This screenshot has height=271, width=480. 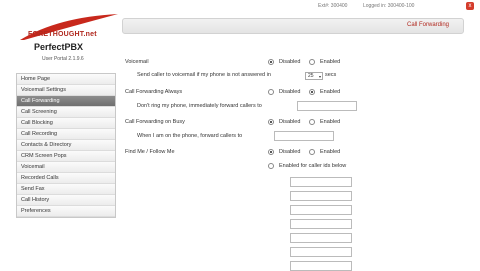 I want to click on find-me-callerid-radio, so click(x=271, y=166).